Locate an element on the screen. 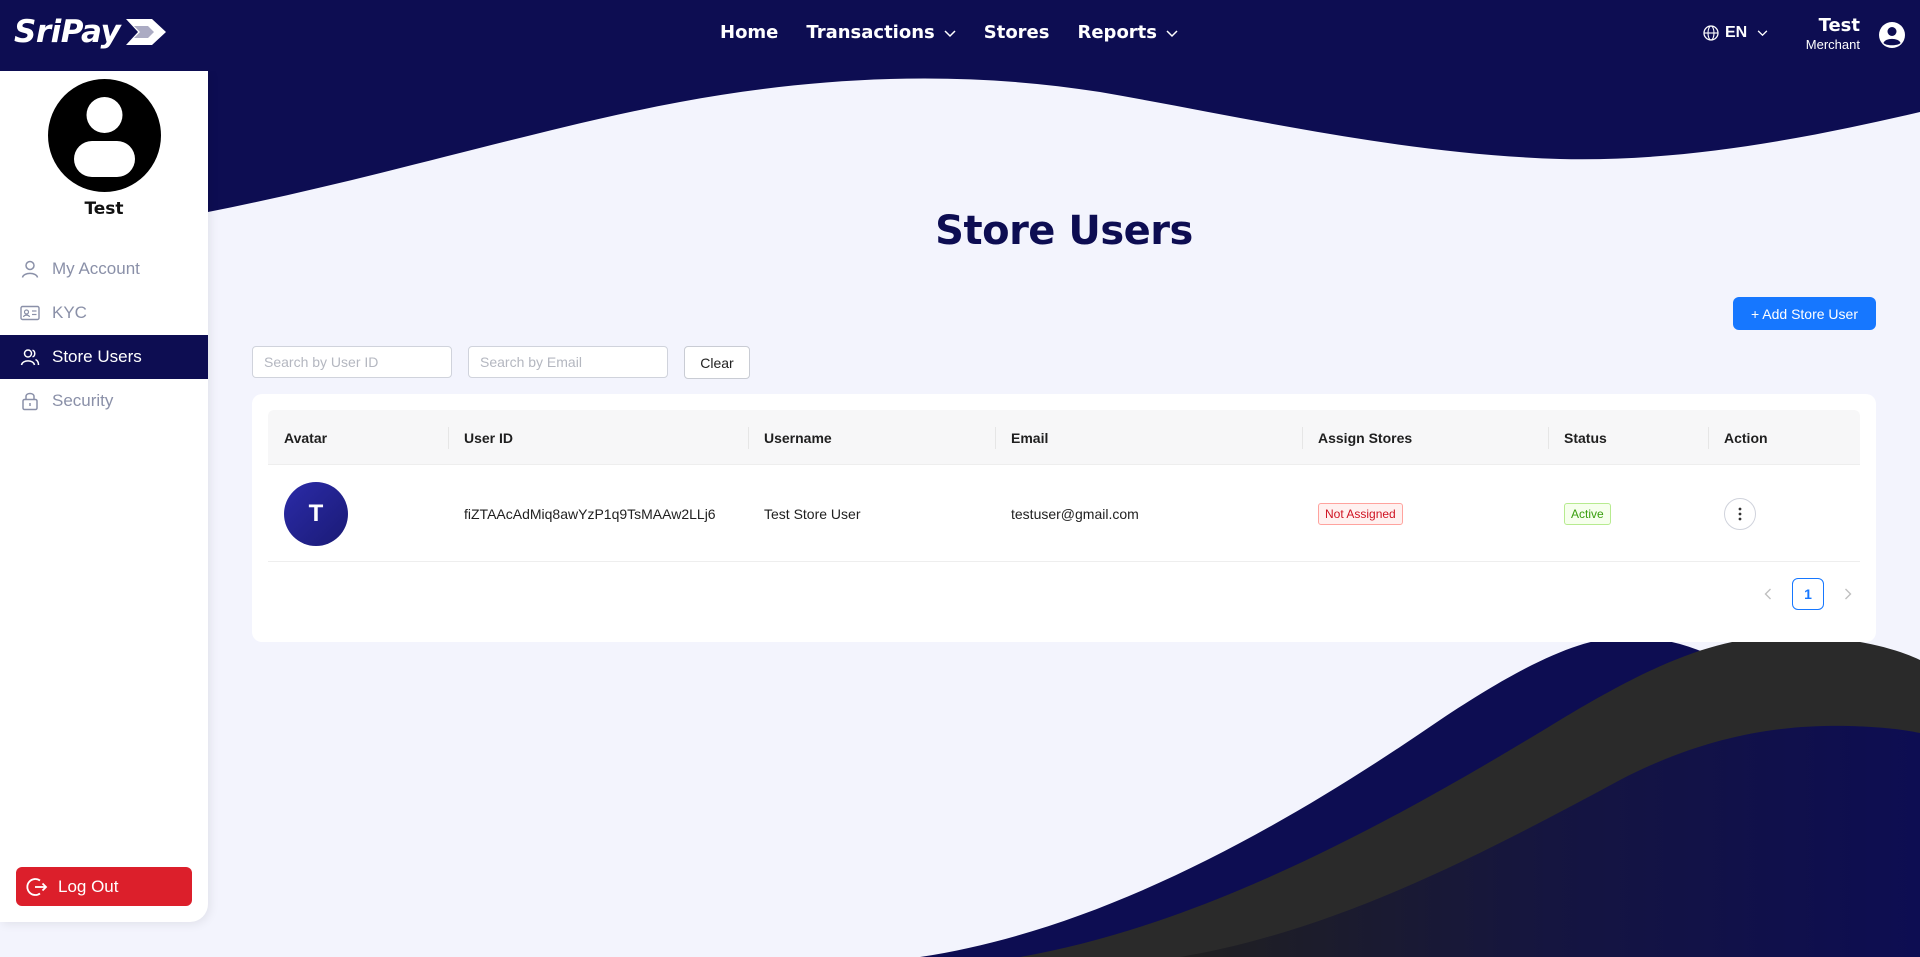 The height and width of the screenshot is (957, 1920). brand-arrow-icon is located at coordinates (146, 32).